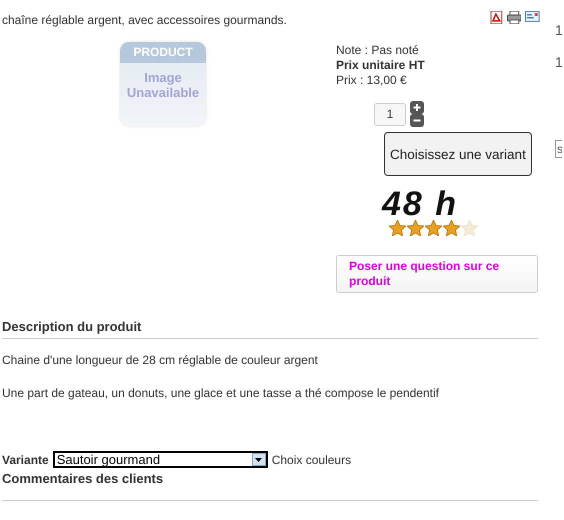  I want to click on placeholder-text: Image Unavailable, so click(163, 85).